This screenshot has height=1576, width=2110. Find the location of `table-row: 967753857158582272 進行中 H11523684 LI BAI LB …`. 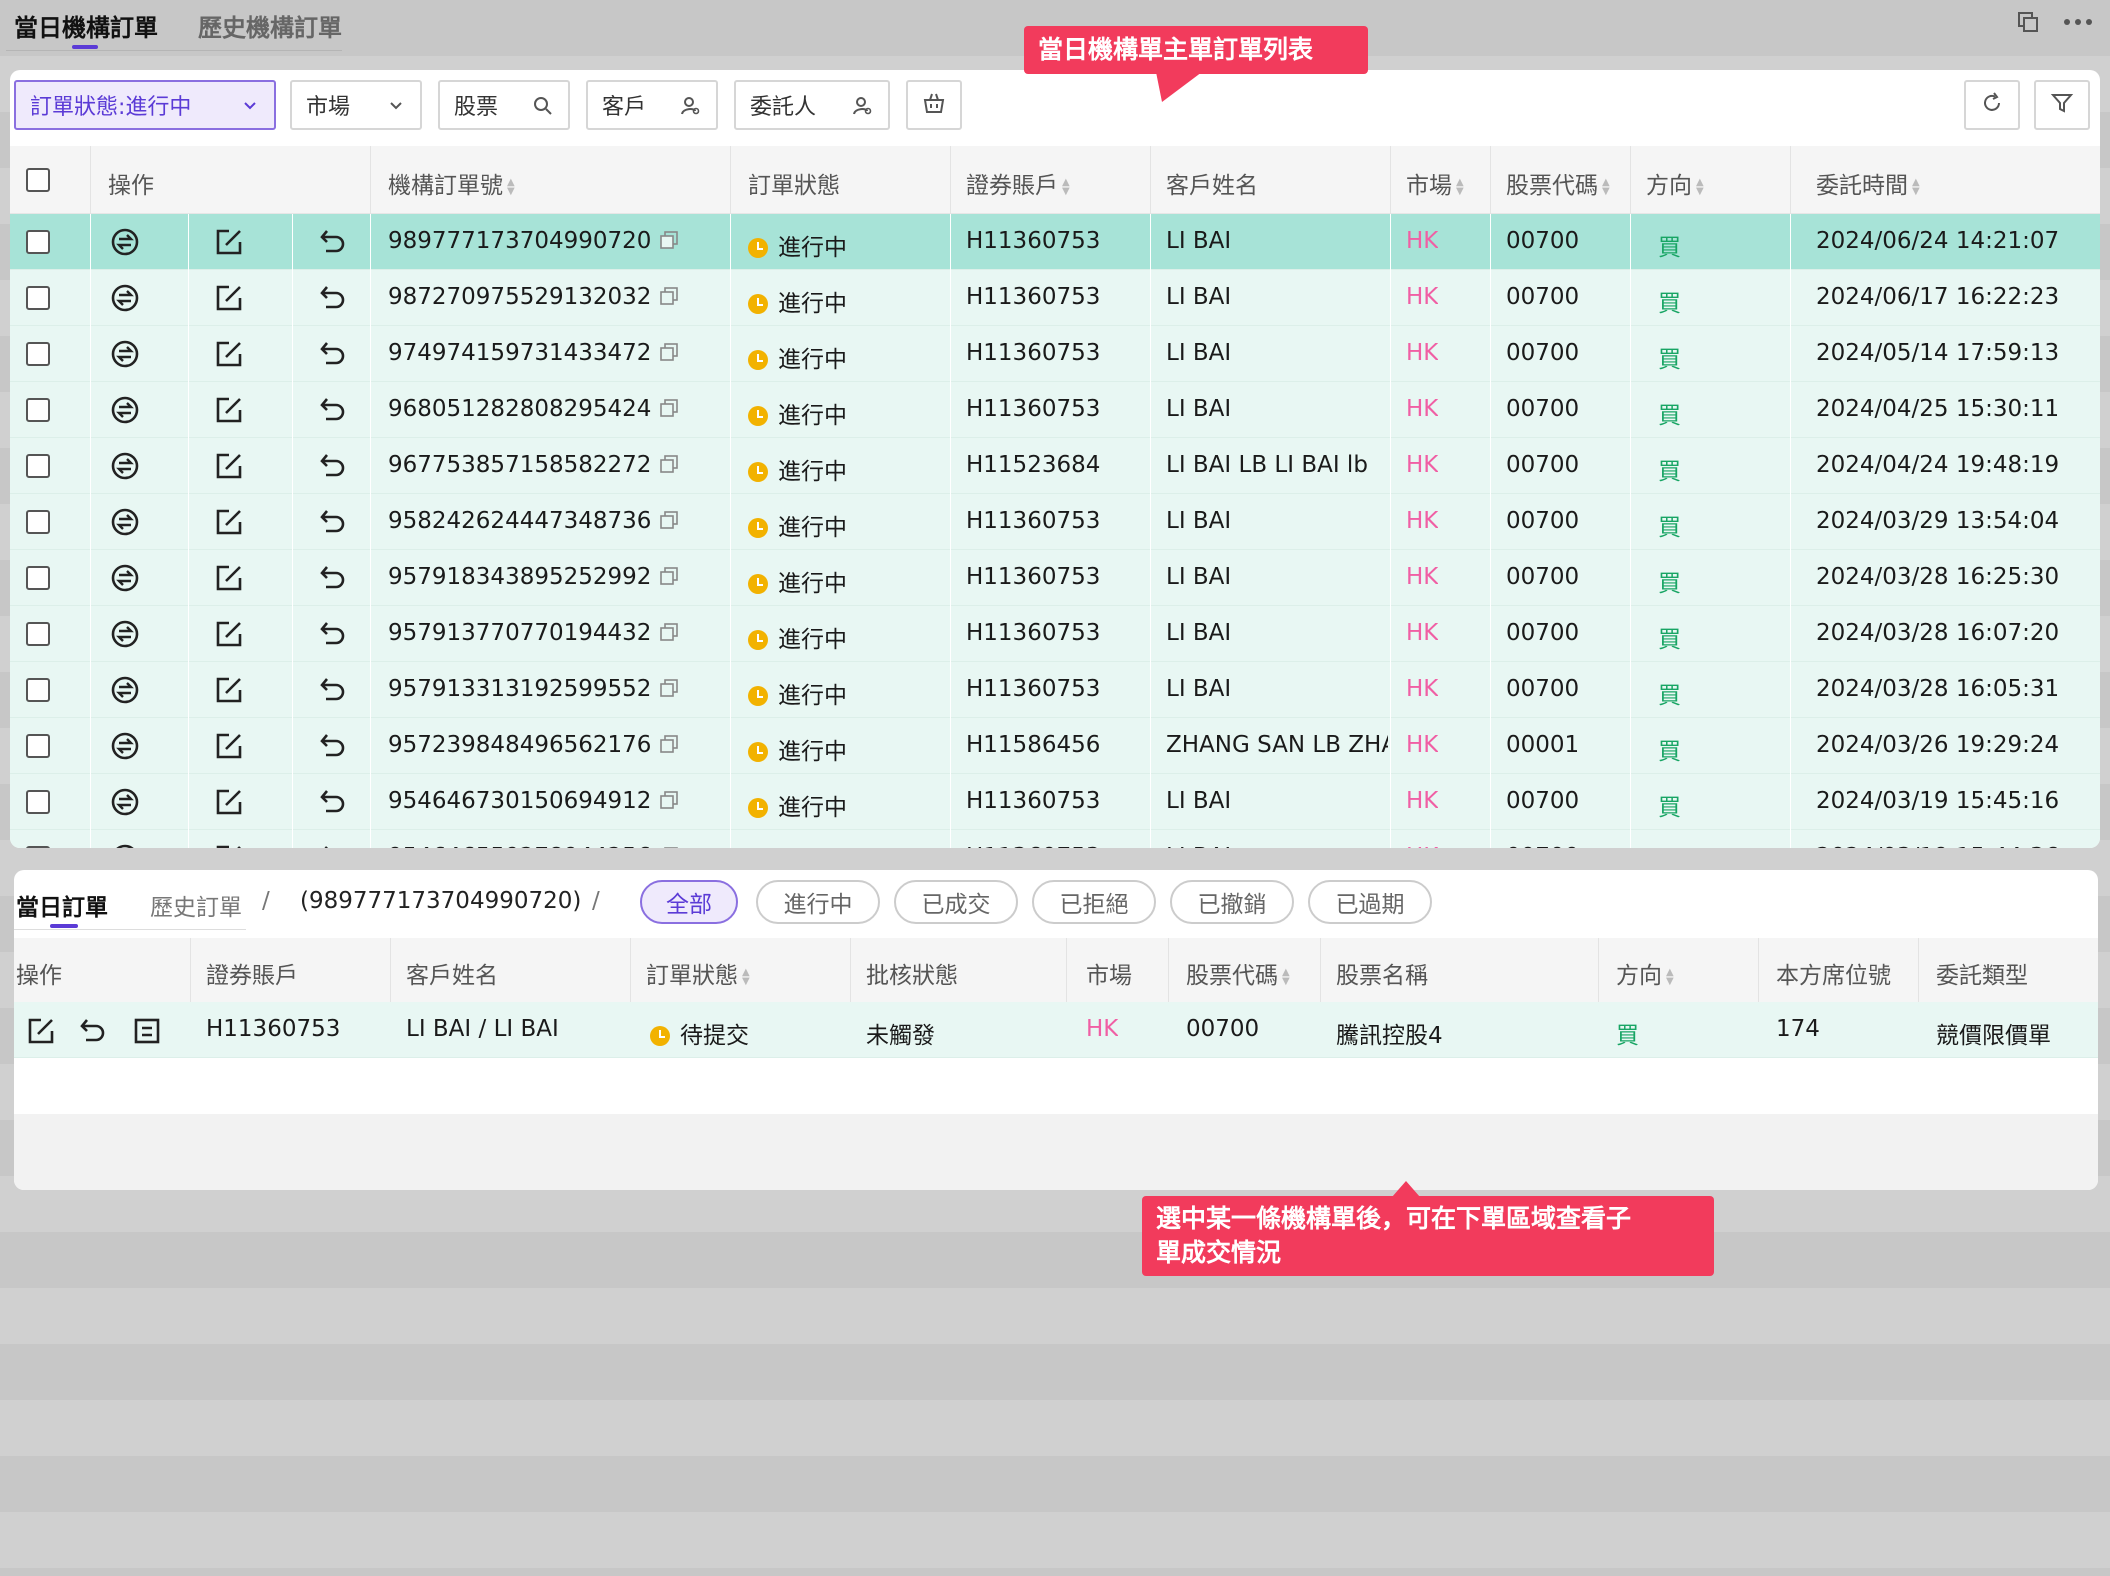

table-row: 967753857158582272 進行中 H11523684 LI BAI LB … is located at coordinates (1055, 466).